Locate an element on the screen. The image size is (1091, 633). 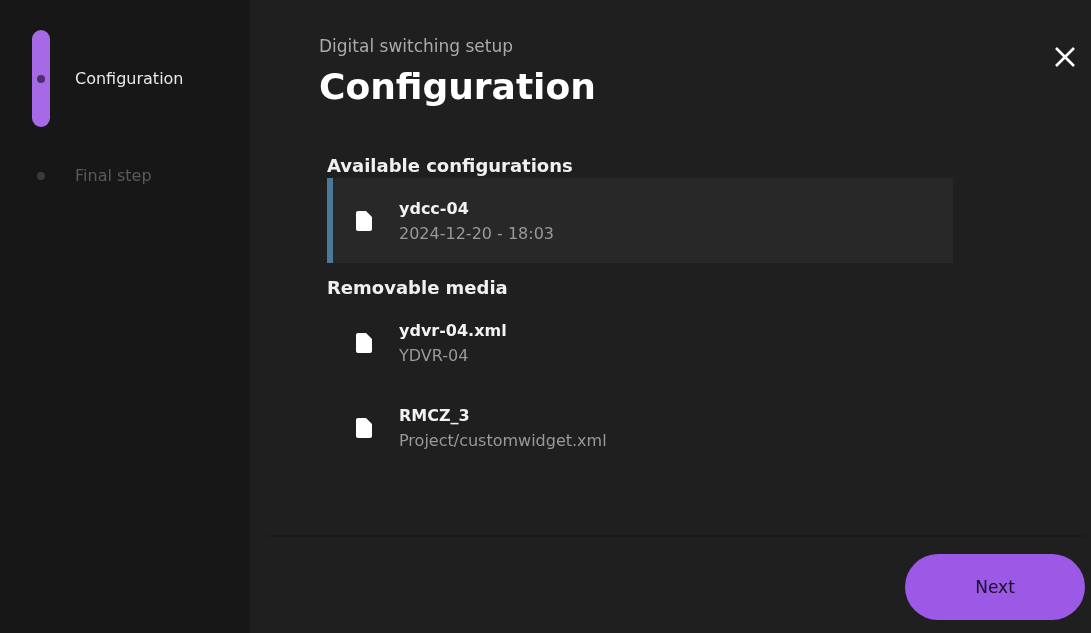
wizard-subtitle: Digital switching setup is located at coordinates (417, 46).